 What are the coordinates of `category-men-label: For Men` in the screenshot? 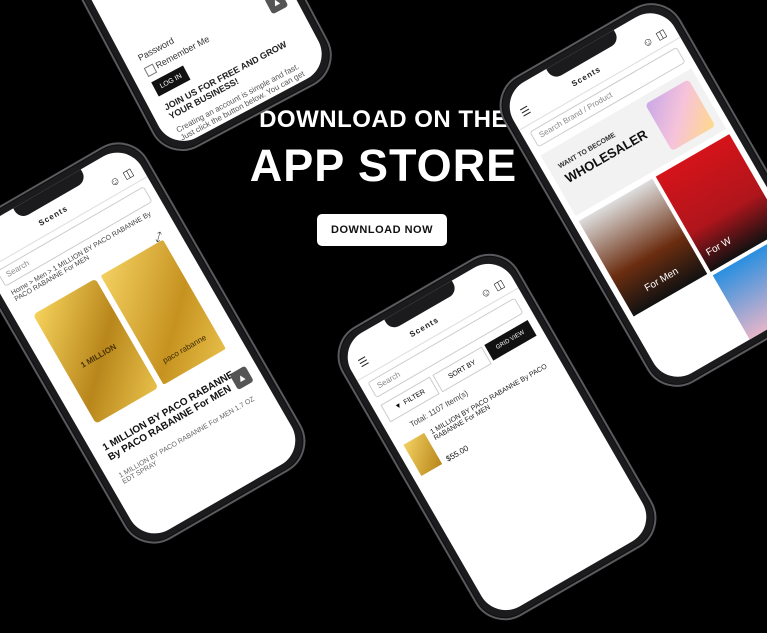 It's located at (661, 280).